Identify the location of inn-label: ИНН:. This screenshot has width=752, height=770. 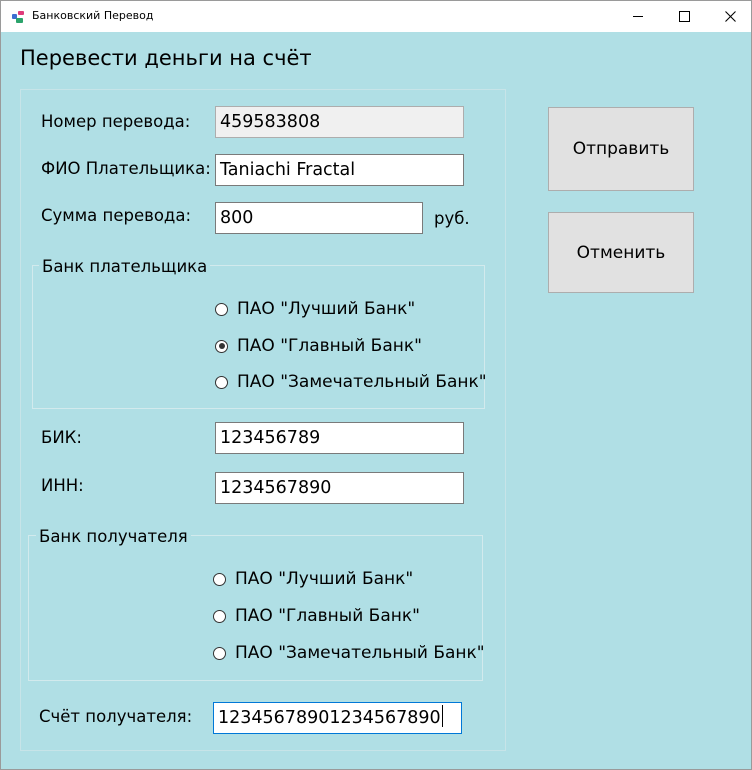
(62, 485).